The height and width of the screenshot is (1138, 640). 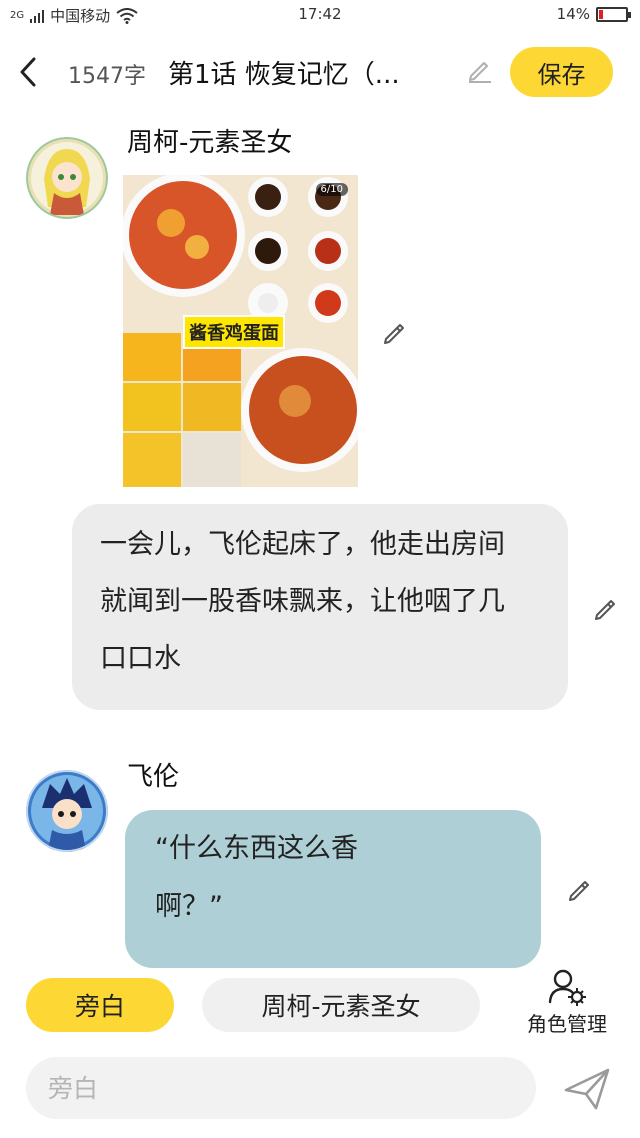 I want to click on avatar-feilun, so click(x=67, y=811).